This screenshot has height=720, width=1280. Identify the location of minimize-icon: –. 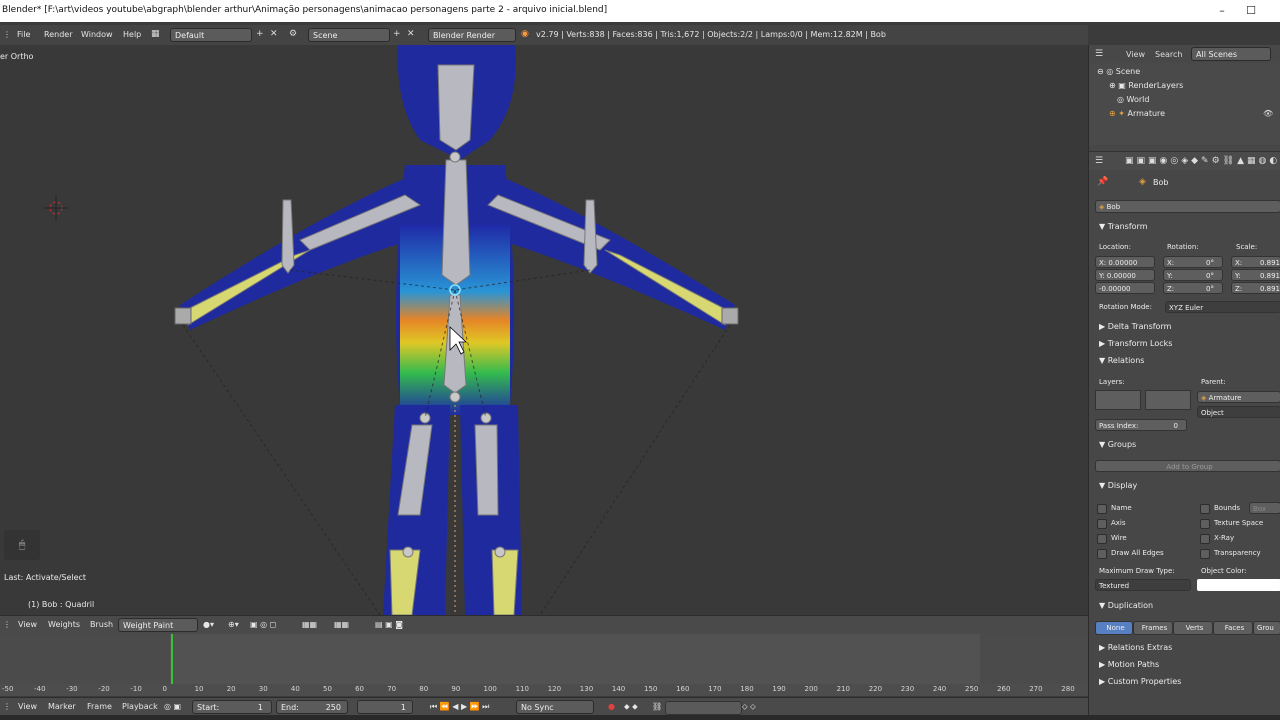
(1222, 11).